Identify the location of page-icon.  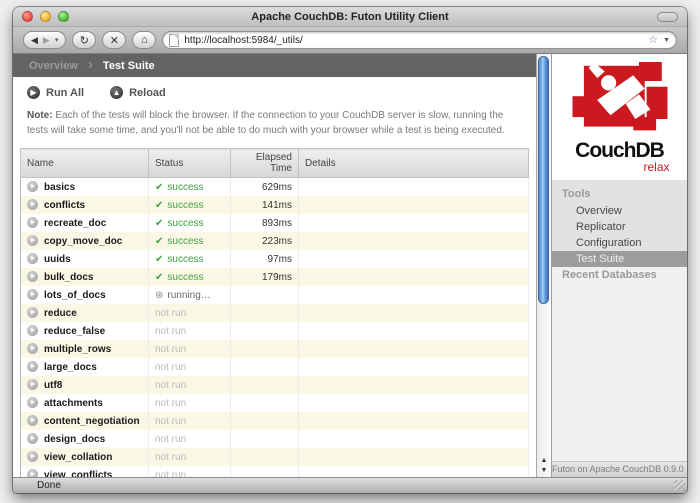
(174, 40).